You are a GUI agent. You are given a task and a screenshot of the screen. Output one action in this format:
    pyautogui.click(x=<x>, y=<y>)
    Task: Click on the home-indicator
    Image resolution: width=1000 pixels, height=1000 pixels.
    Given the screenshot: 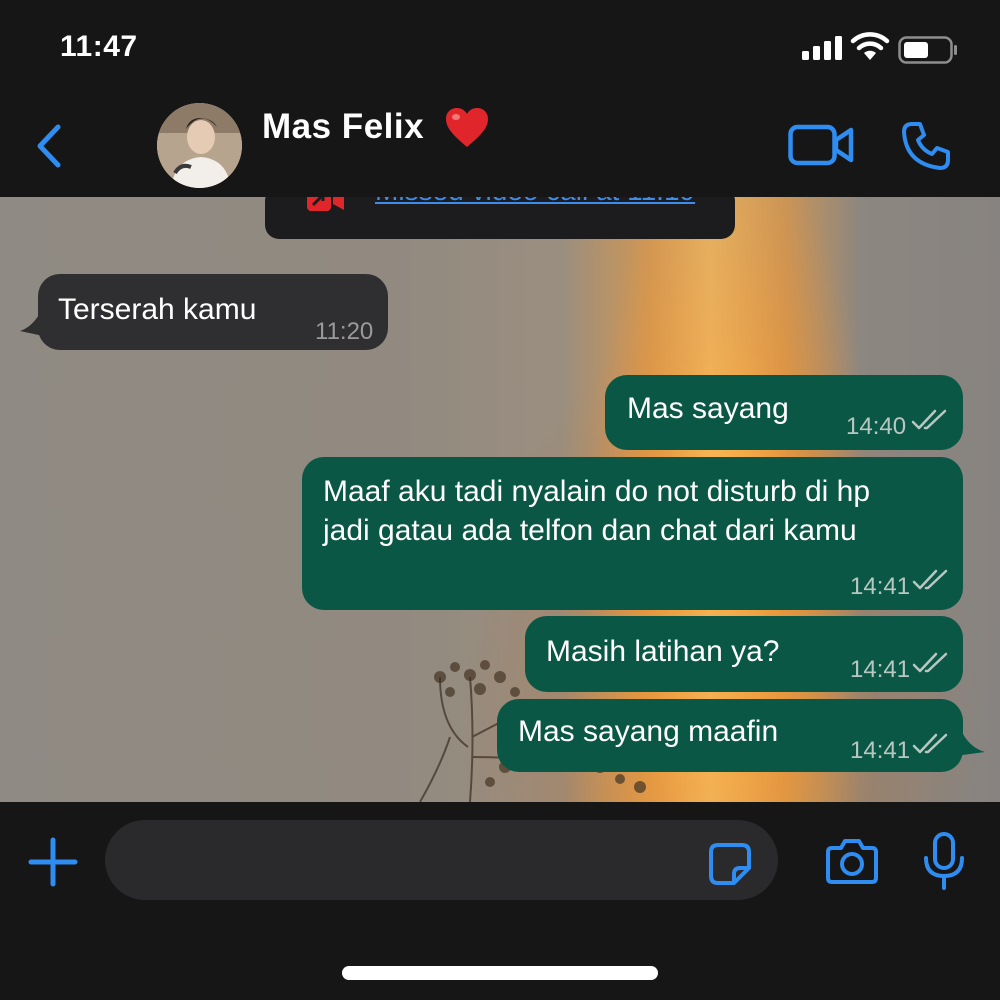 What is the action you would take?
    pyautogui.click(x=500, y=973)
    